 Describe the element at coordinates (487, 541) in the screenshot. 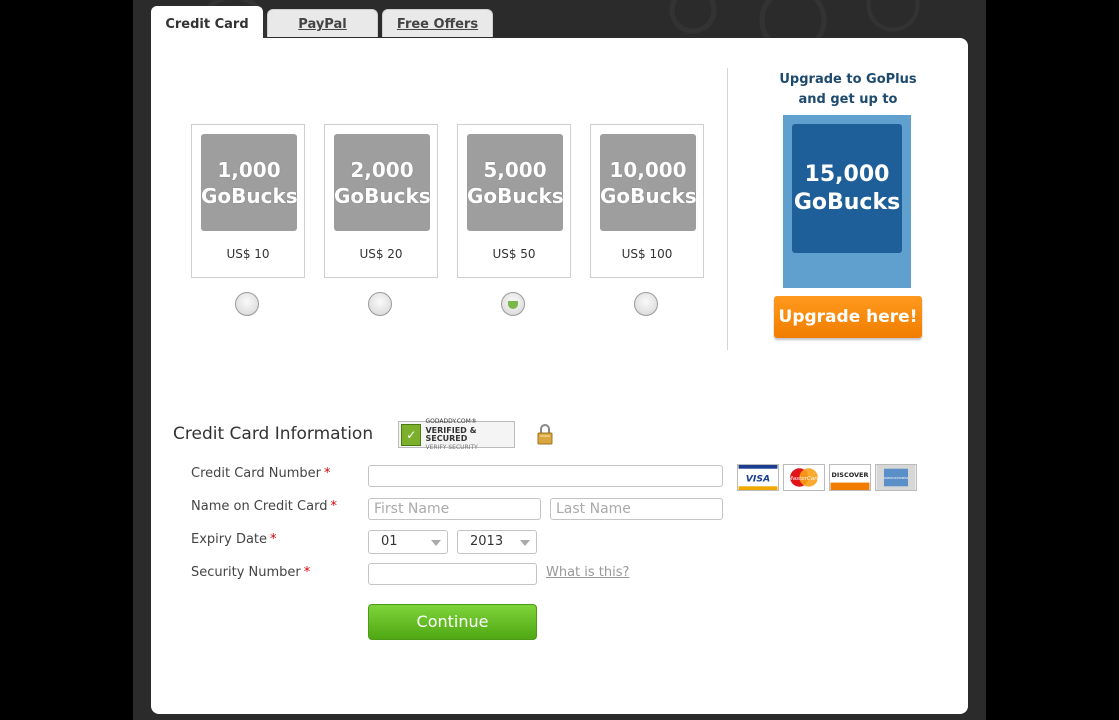

I see `select-value: 2013` at that location.